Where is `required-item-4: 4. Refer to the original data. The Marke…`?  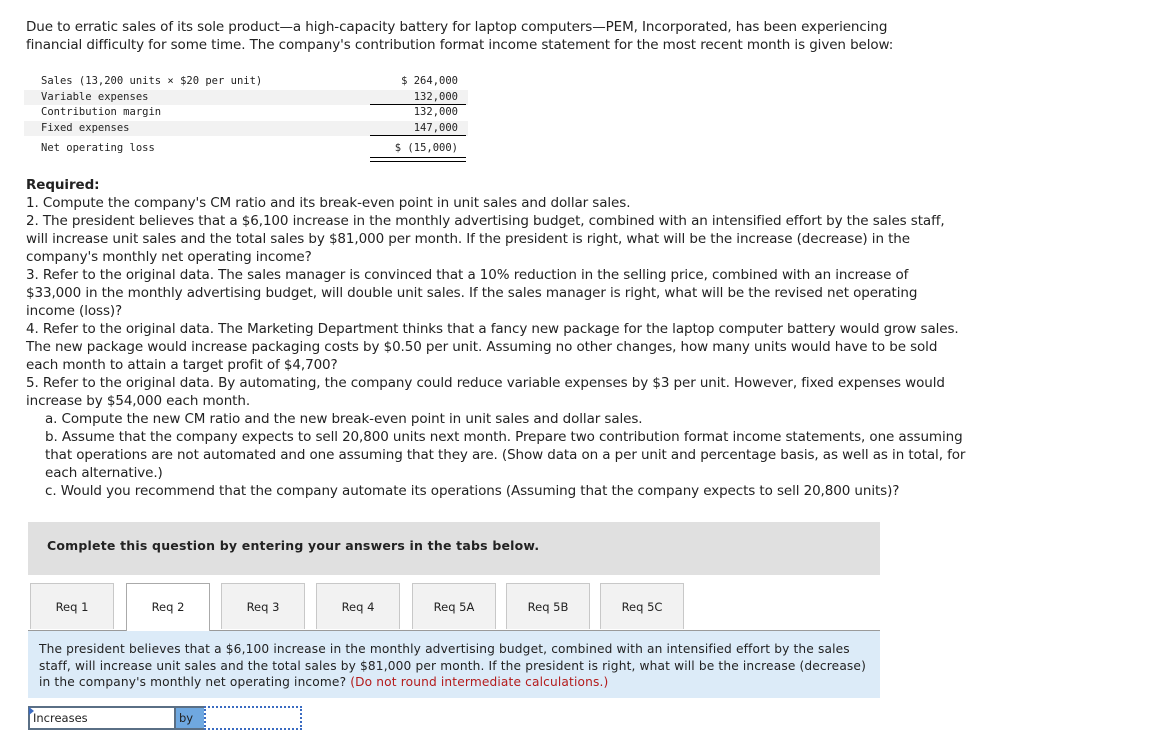
required-item-4: 4. Refer to the original data. The Marke… is located at coordinates (492, 347).